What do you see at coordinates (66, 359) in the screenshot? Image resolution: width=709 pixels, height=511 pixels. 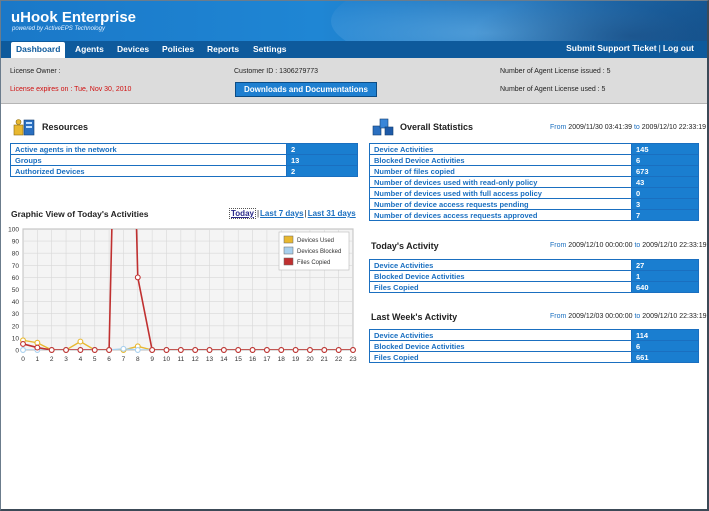 I see `x-tick-label: 3` at bounding box center [66, 359].